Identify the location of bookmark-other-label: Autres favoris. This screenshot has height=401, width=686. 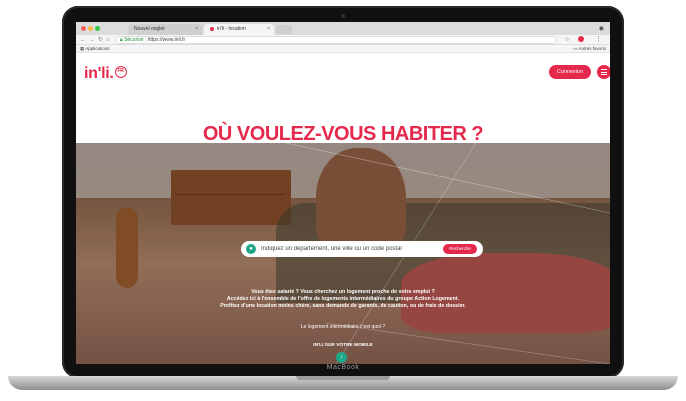
(592, 48).